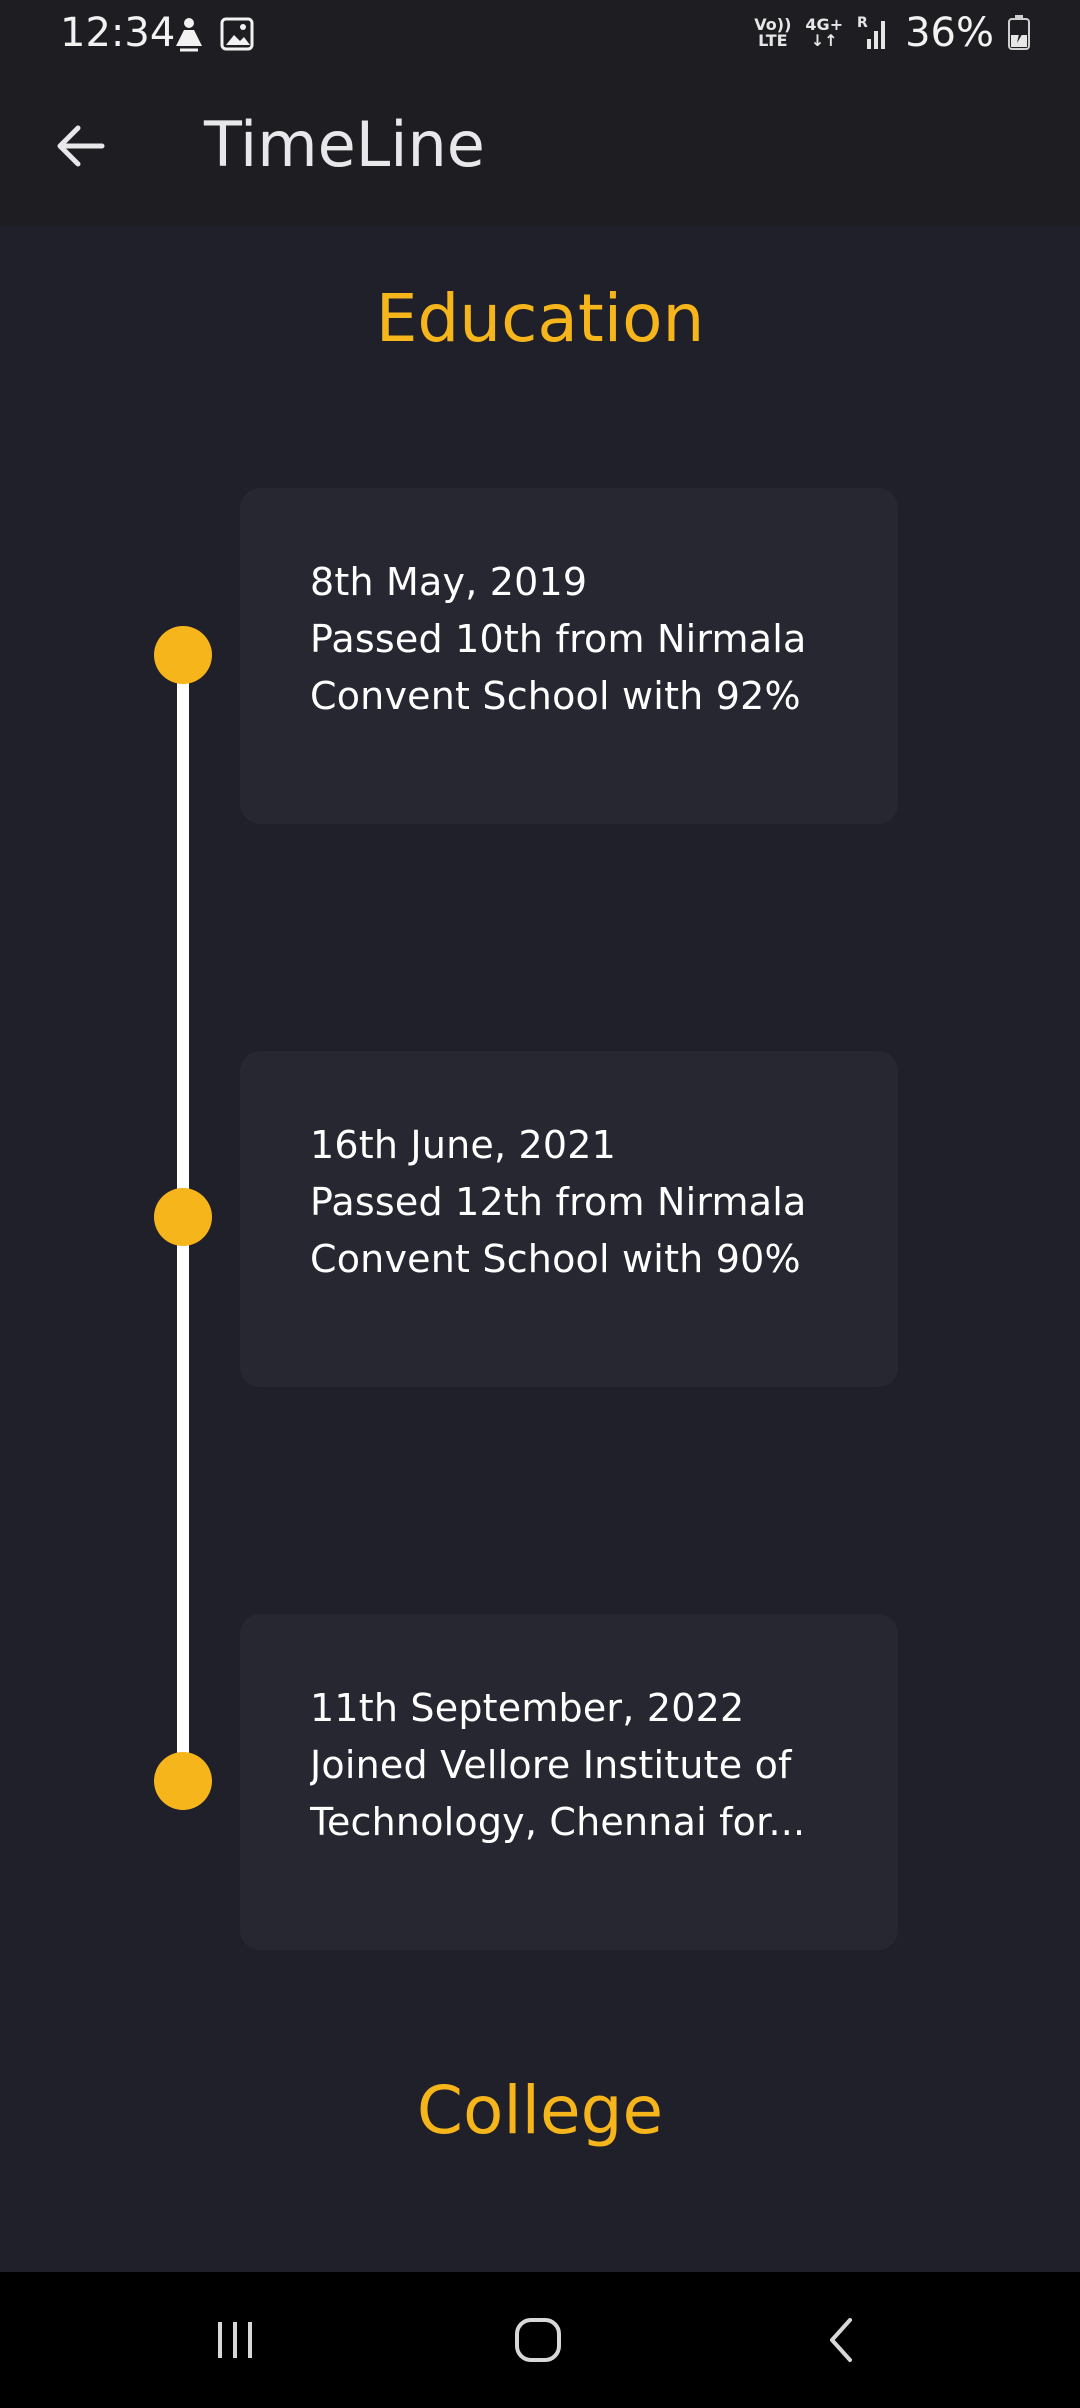  What do you see at coordinates (540, 318) in the screenshot?
I see `section-heading-education: Education` at bounding box center [540, 318].